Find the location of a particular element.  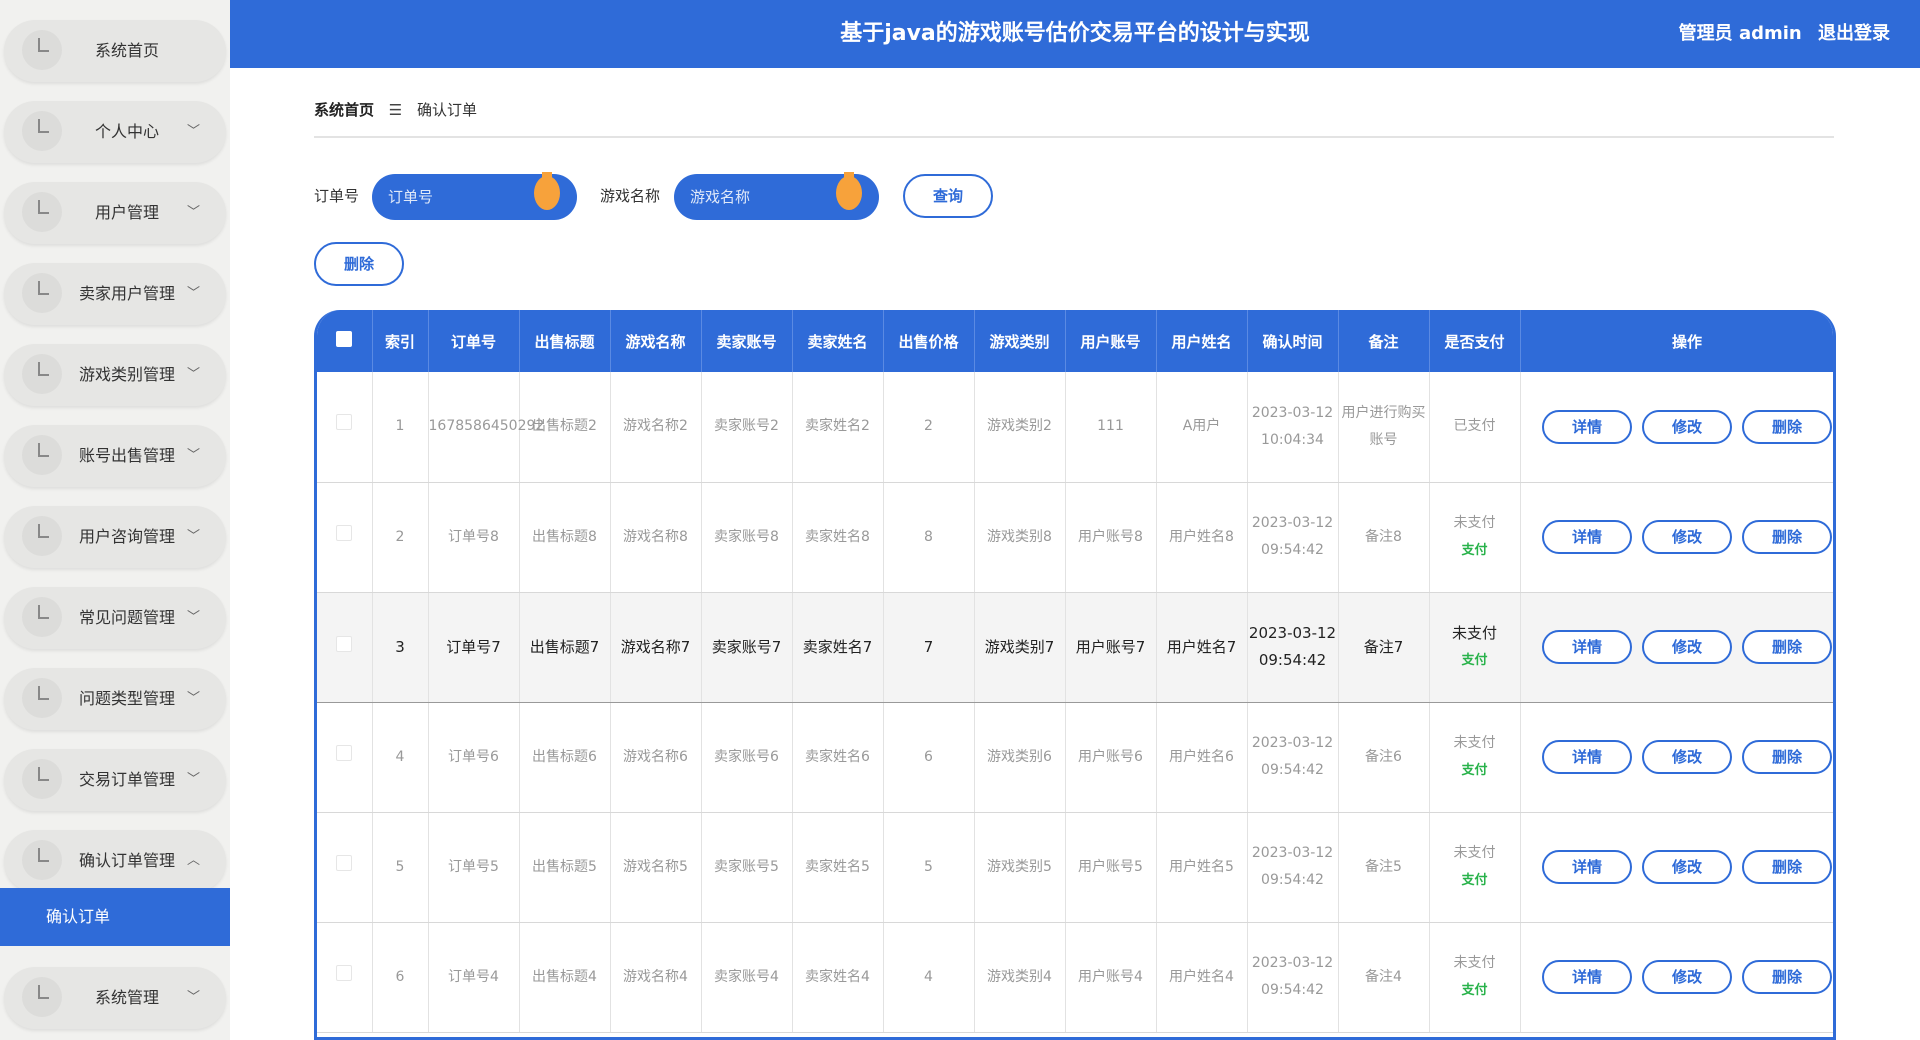

header-select-all is located at coordinates (345, 341).